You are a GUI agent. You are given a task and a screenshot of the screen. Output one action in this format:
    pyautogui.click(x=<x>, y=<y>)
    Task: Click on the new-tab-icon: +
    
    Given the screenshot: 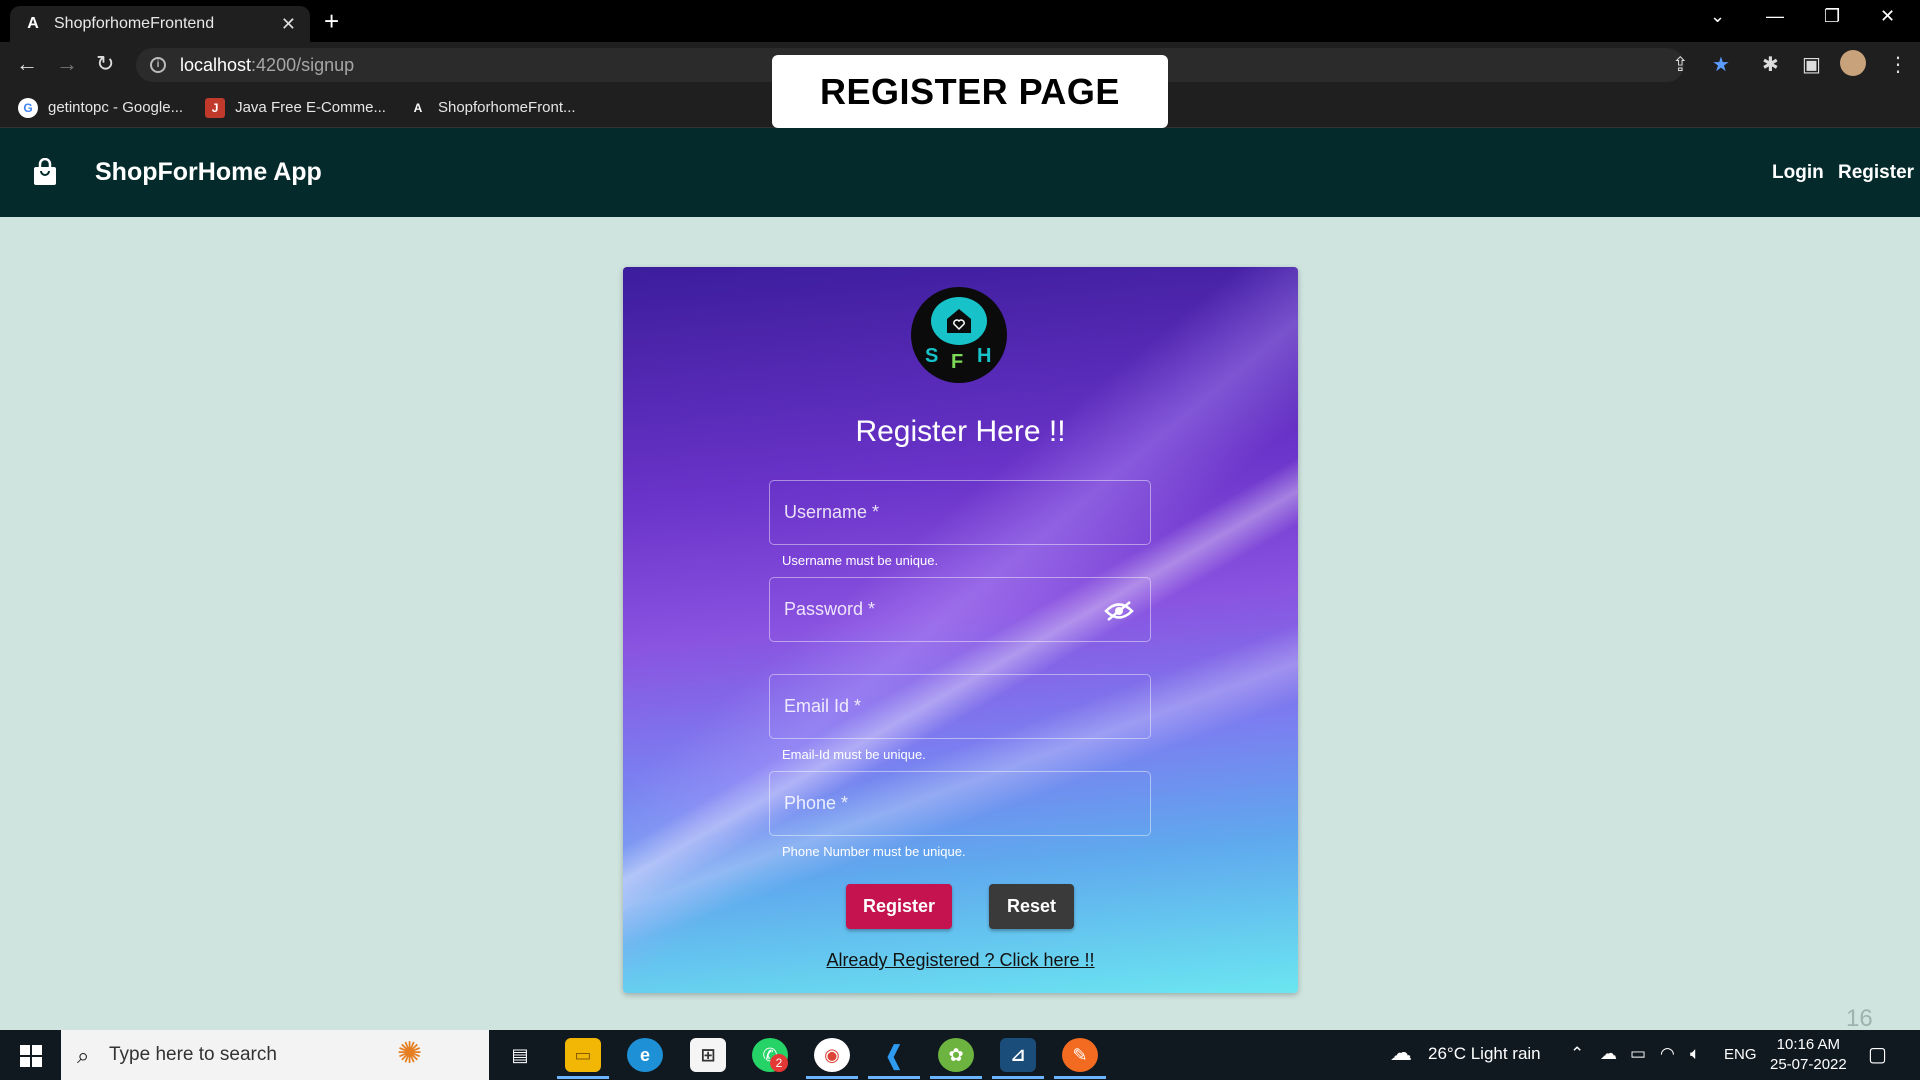 What is the action you would take?
    pyautogui.click(x=331, y=21)
    